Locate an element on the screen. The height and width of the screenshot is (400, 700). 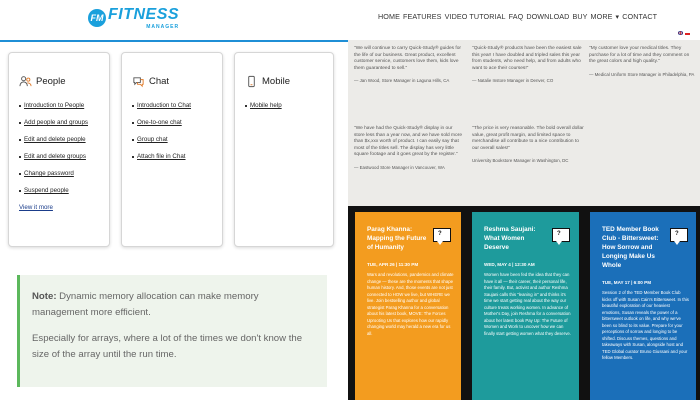
brand-sub: MANAGER is located at coordinates (163, 27).